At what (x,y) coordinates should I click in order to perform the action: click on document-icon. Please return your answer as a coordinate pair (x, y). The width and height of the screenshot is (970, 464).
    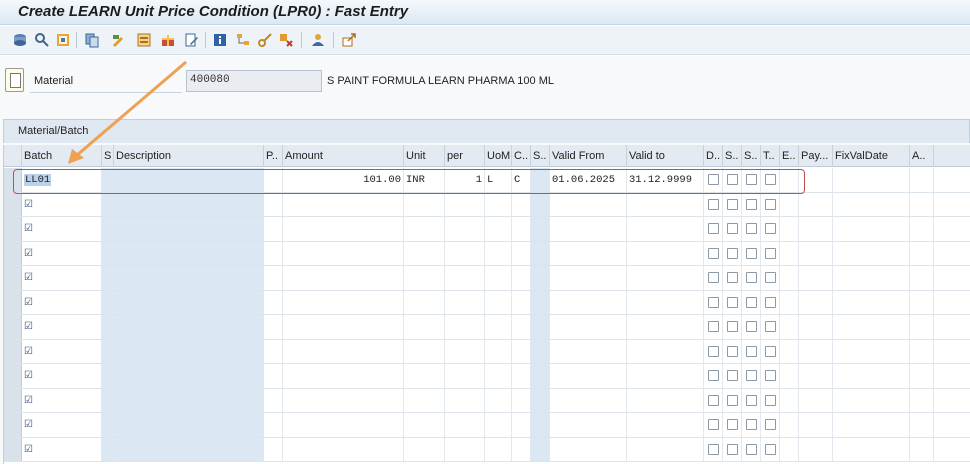
    Looking at the image, I should click on (14, 80).